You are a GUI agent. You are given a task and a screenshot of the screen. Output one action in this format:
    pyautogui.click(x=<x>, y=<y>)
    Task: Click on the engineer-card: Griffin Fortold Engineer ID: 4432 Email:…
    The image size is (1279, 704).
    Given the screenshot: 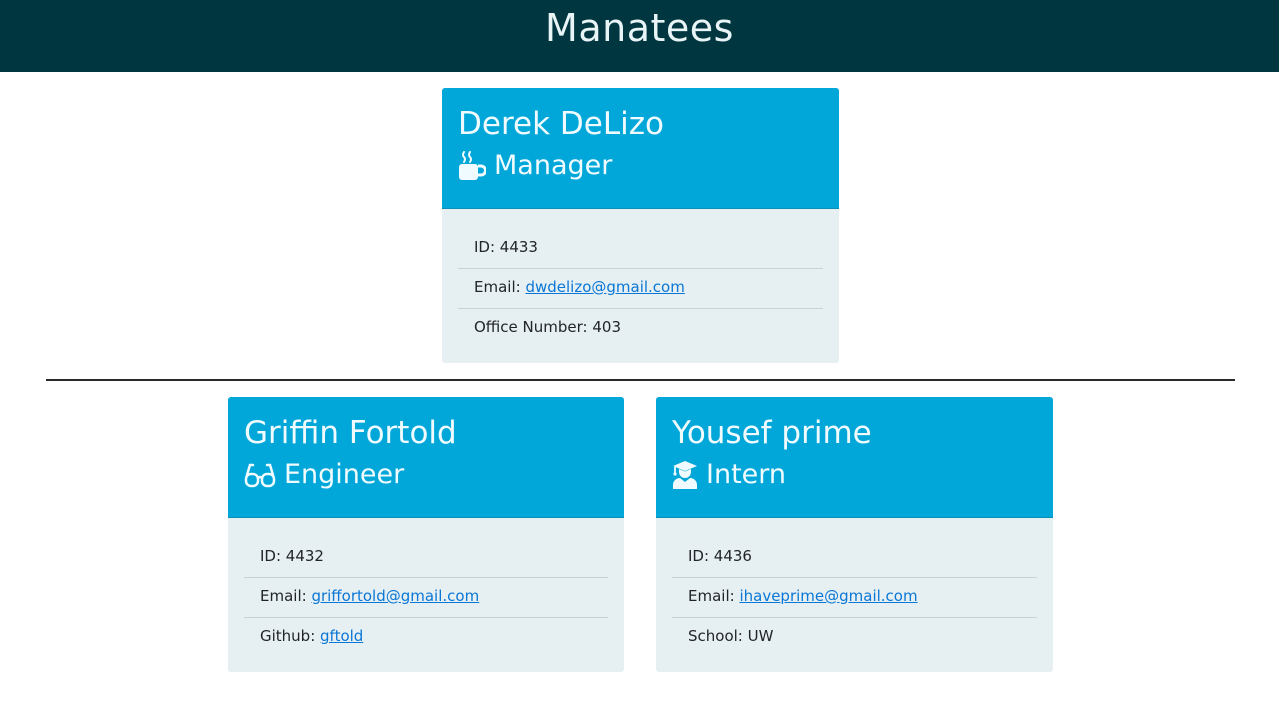 What is the action you would take?
    pyautogui.click(x=426, y=534)
    